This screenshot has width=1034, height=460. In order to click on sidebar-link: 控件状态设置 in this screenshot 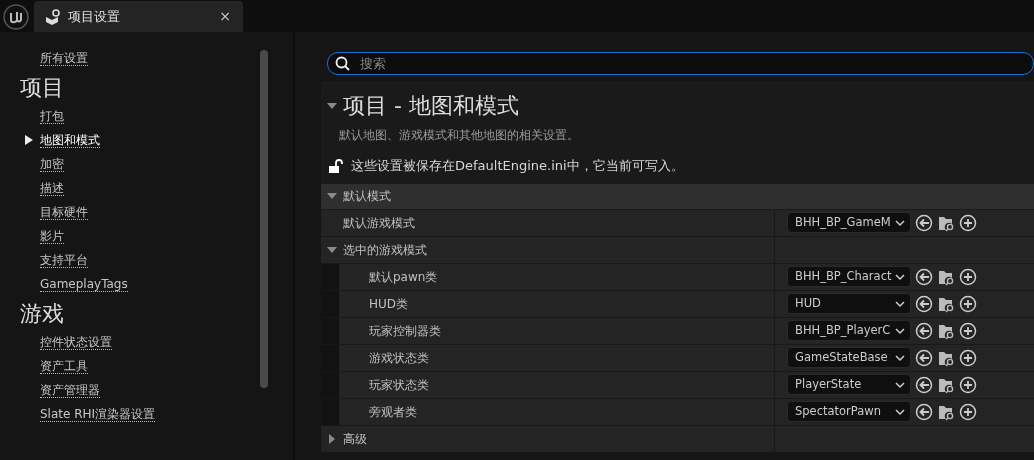, I will do `click(76, 342)`.